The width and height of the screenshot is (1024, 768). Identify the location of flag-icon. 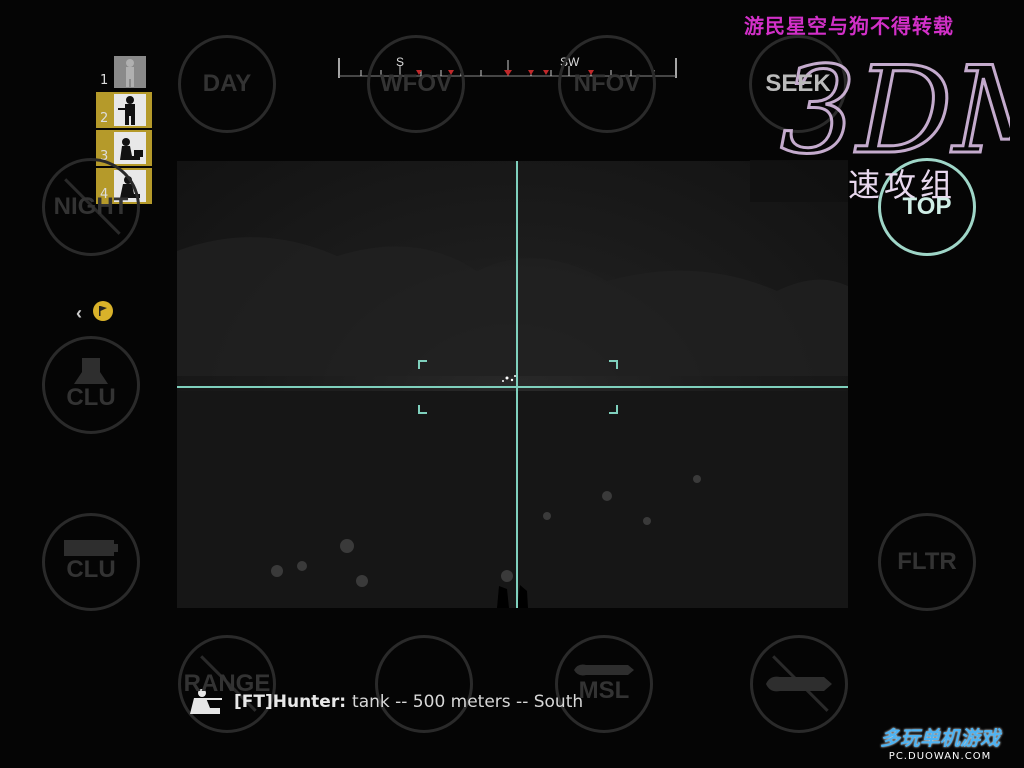
(103, 311).